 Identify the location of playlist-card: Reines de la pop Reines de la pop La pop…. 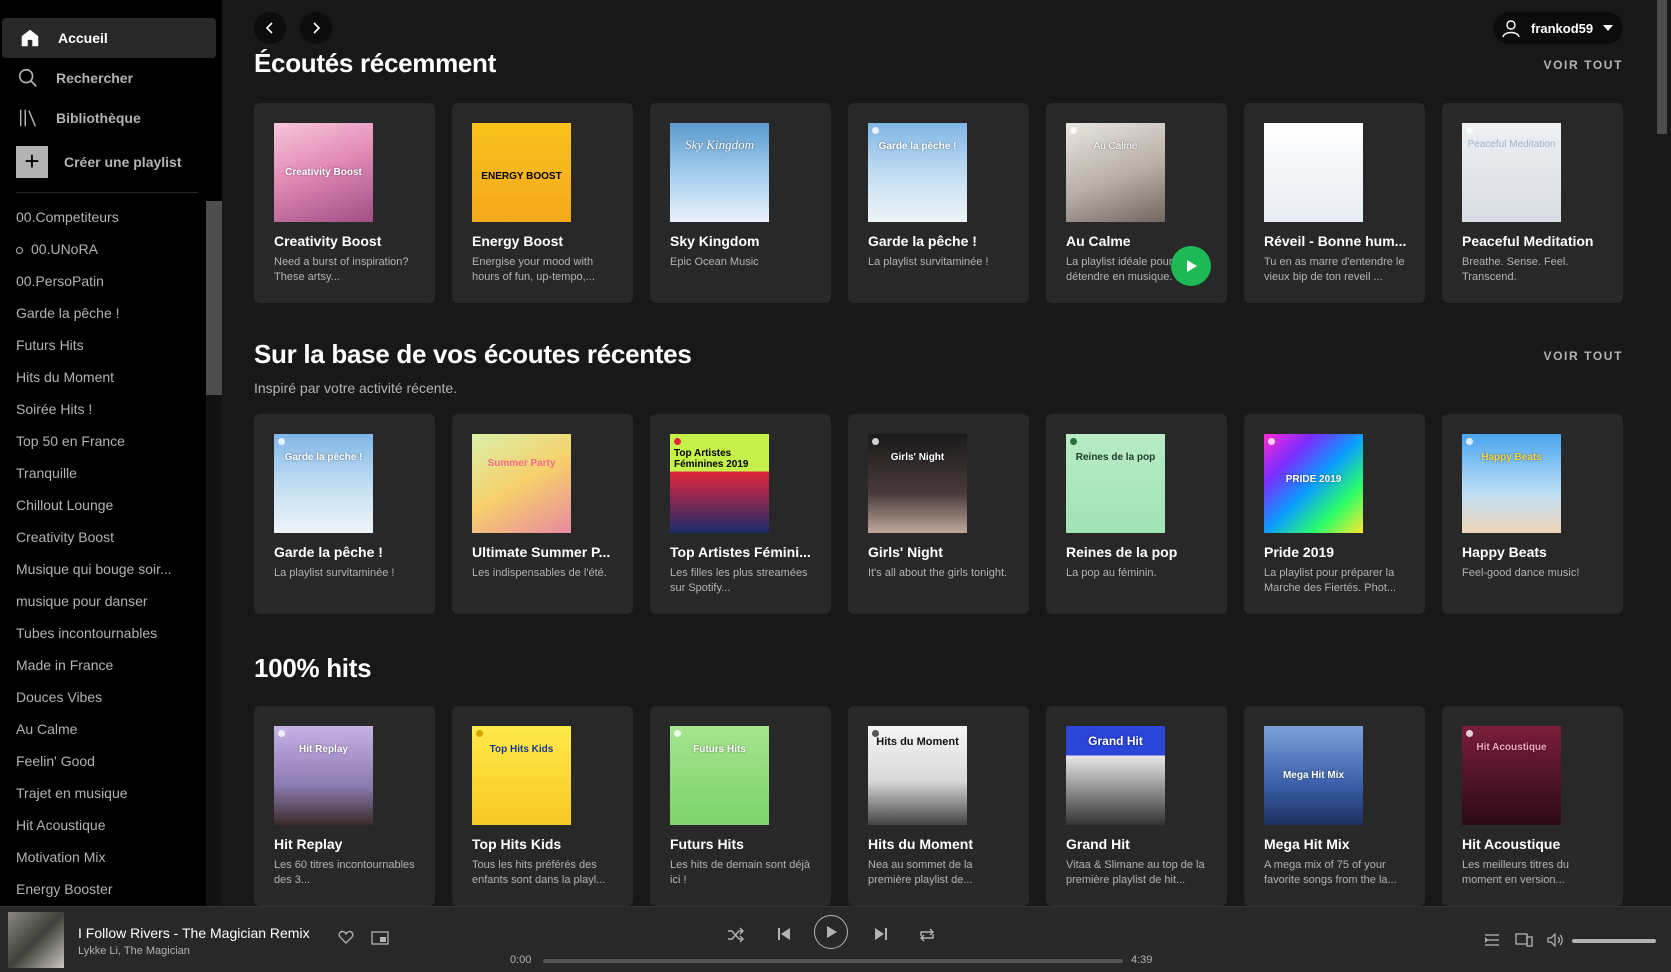
(1136, 514).